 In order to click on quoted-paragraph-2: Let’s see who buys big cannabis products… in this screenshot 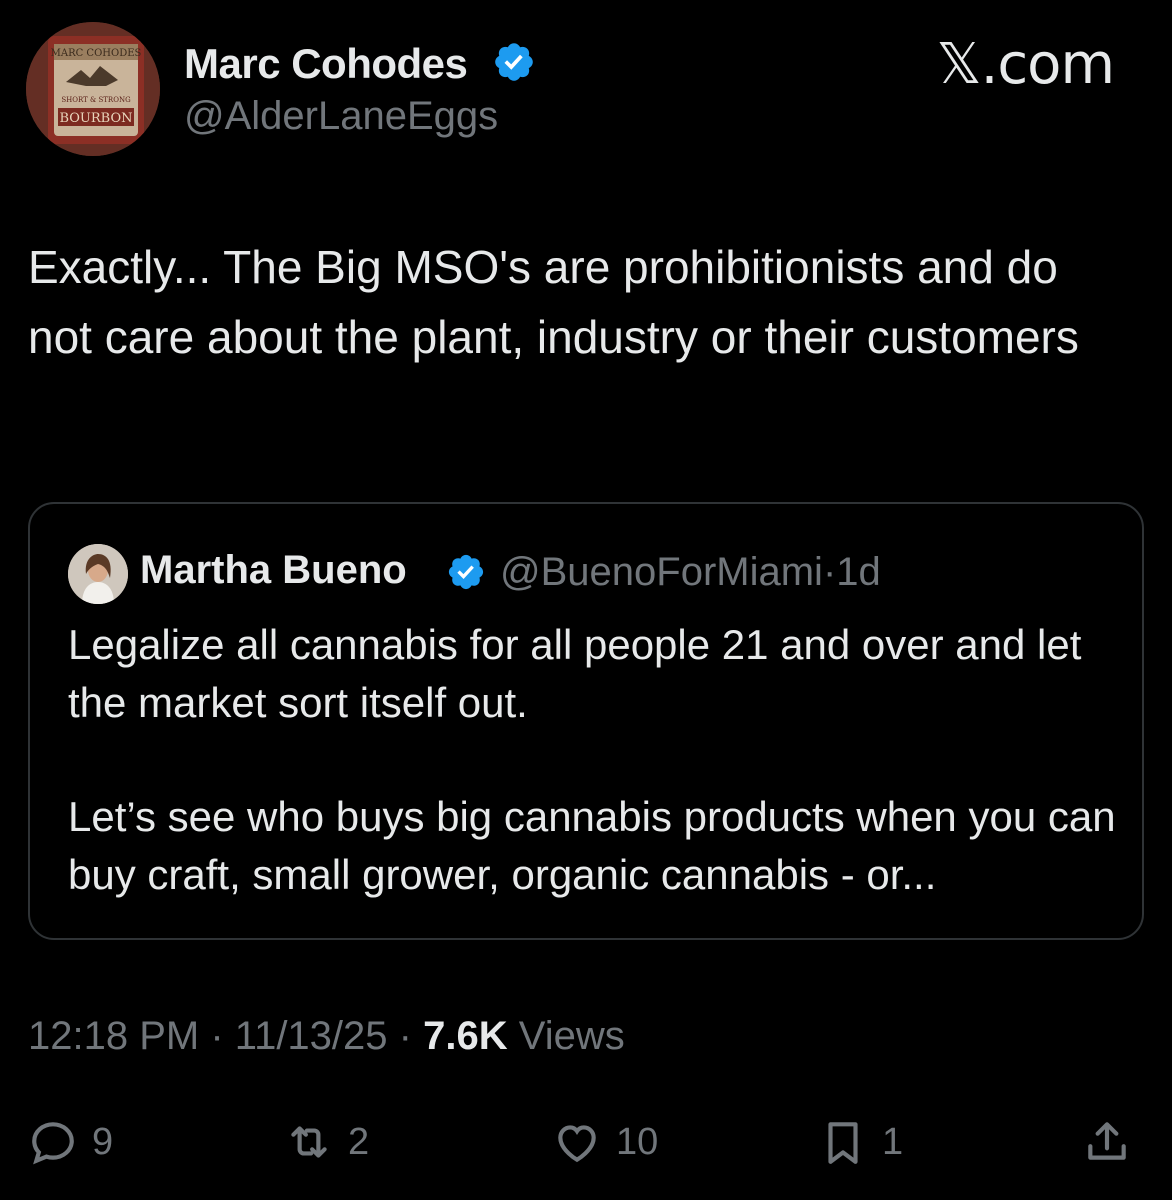, I will do `click(592, 845)`.